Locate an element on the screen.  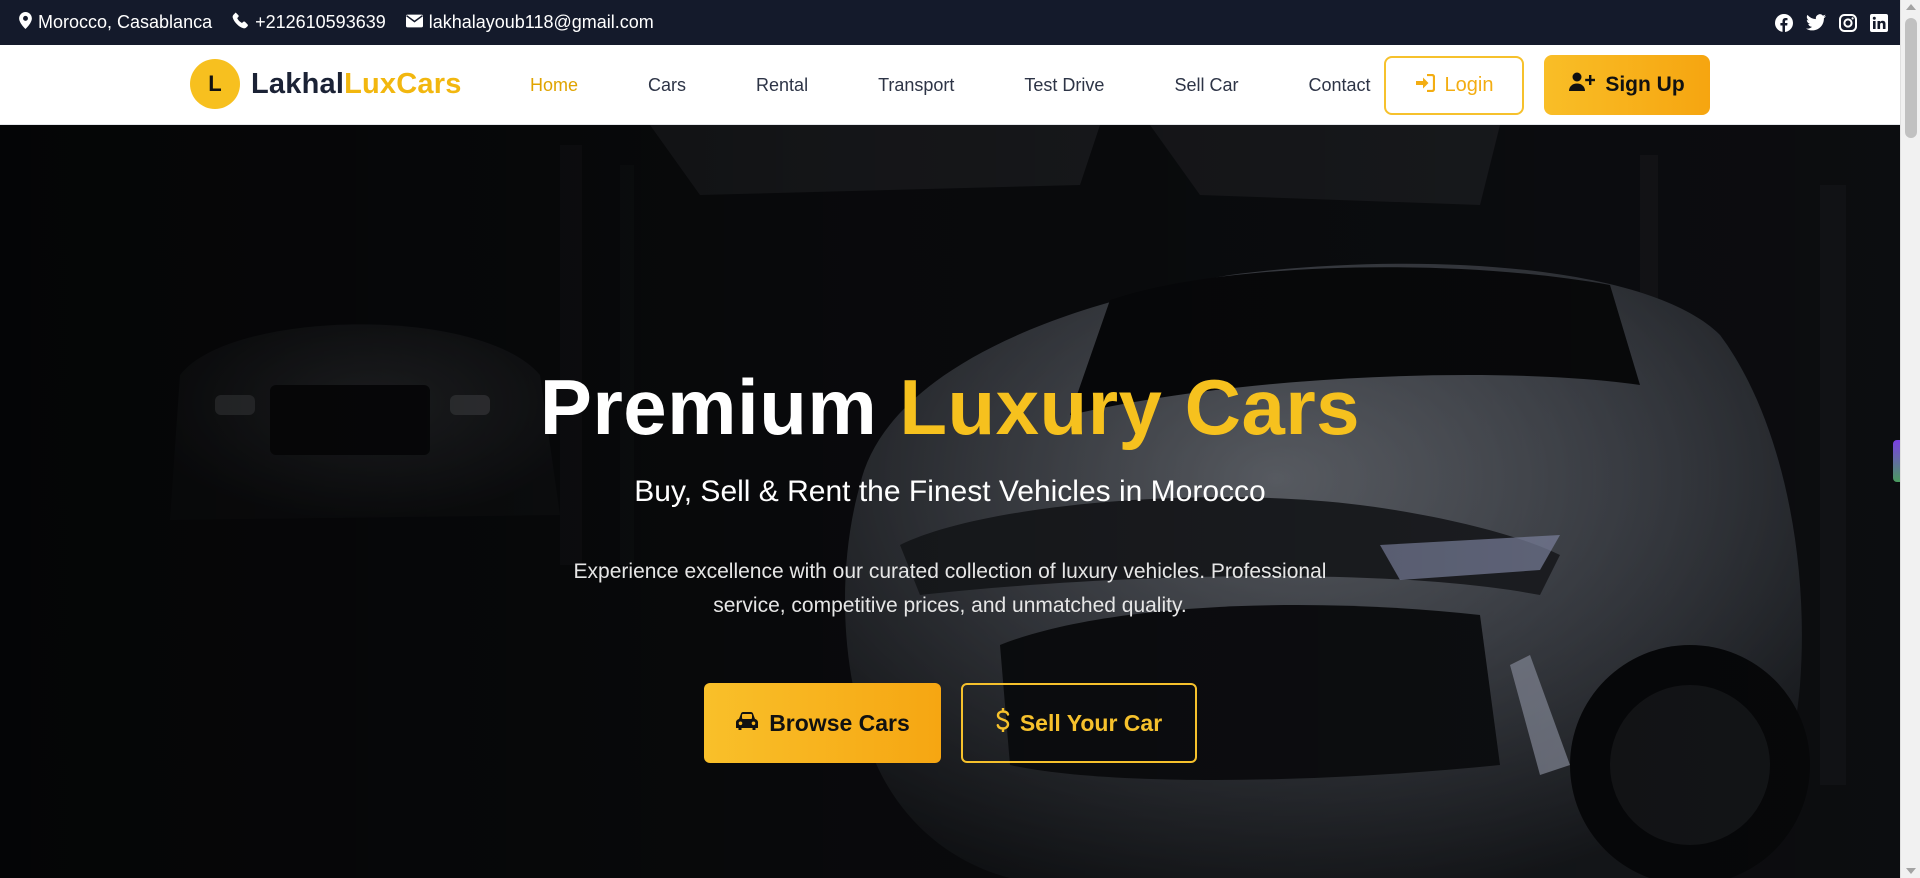
nav-item-transport: Transport is located at coordinates (916, 85).